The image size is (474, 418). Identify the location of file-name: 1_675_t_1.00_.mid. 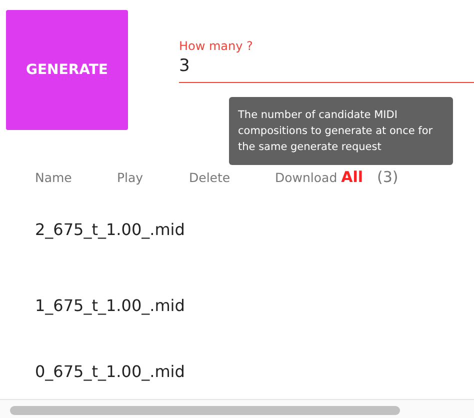
(110, 305).